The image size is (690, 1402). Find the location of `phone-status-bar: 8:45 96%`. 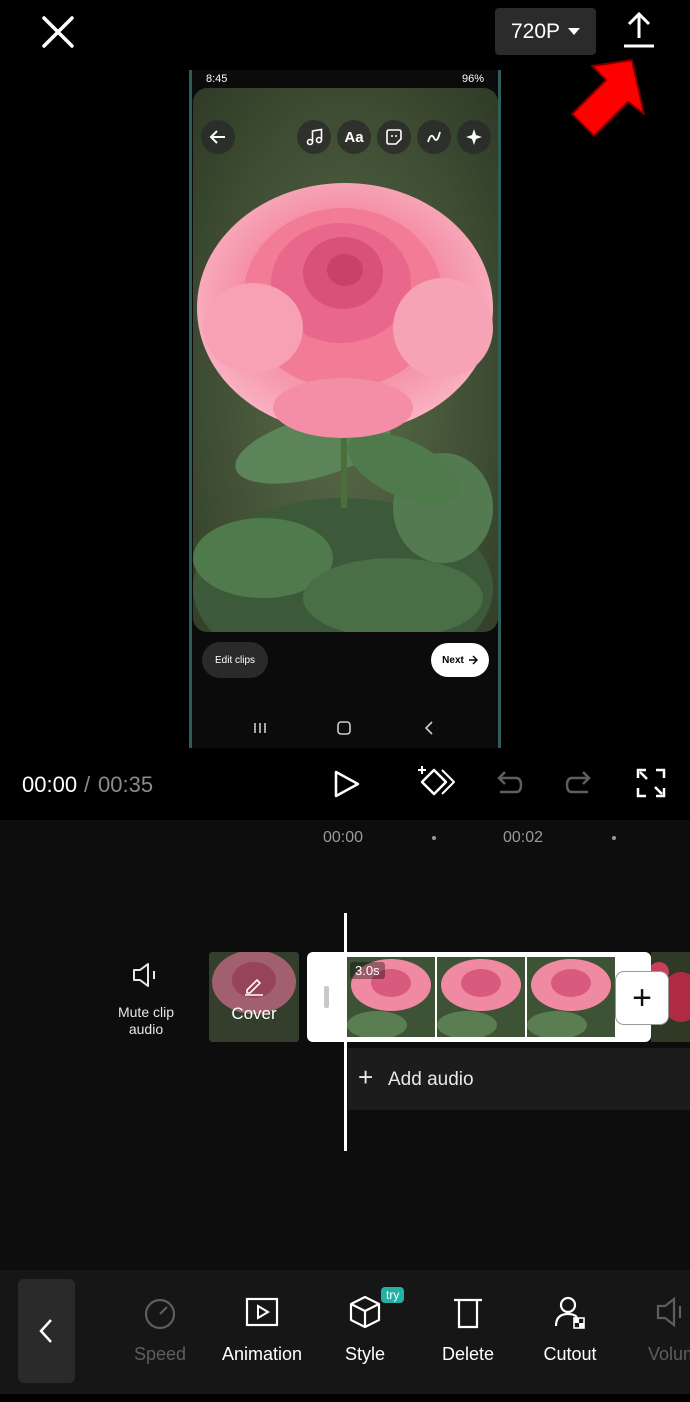

phone-status-bar: 8:45 96% is located at coordinates (345, 80).